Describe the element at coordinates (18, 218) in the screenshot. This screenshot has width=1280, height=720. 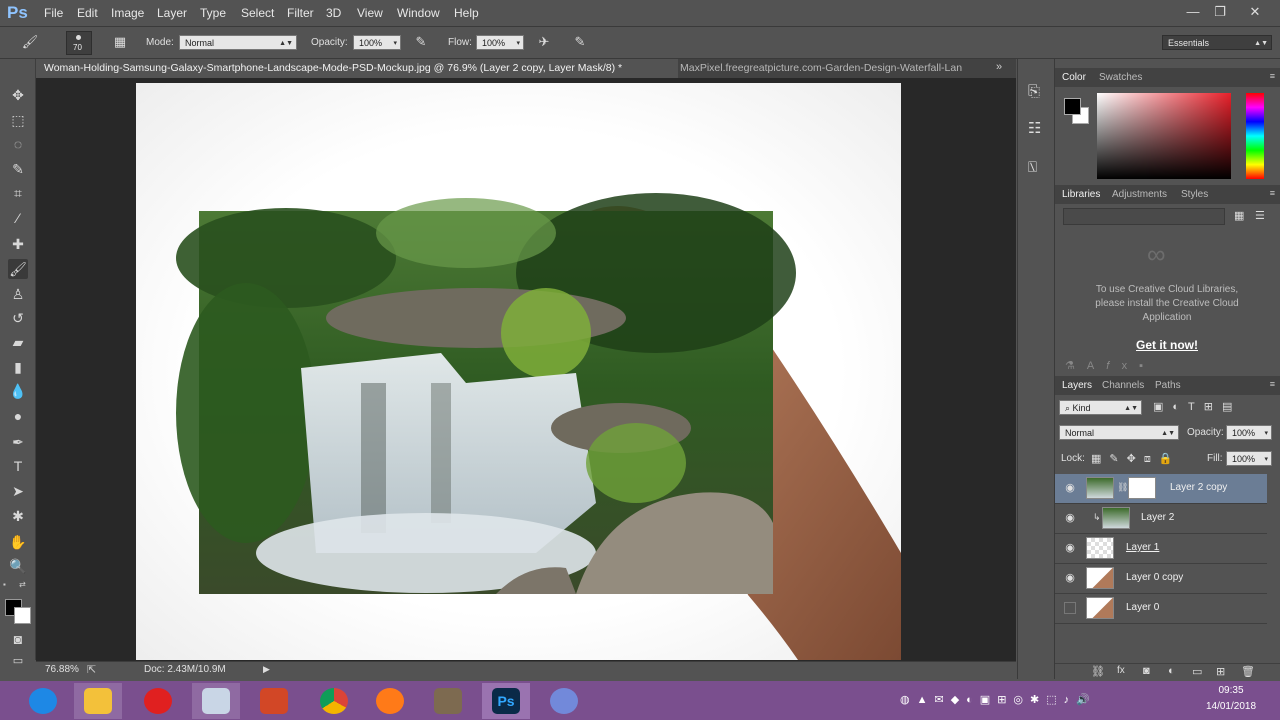
I see `eyedropper-tool-icon: ⁄` at that location.